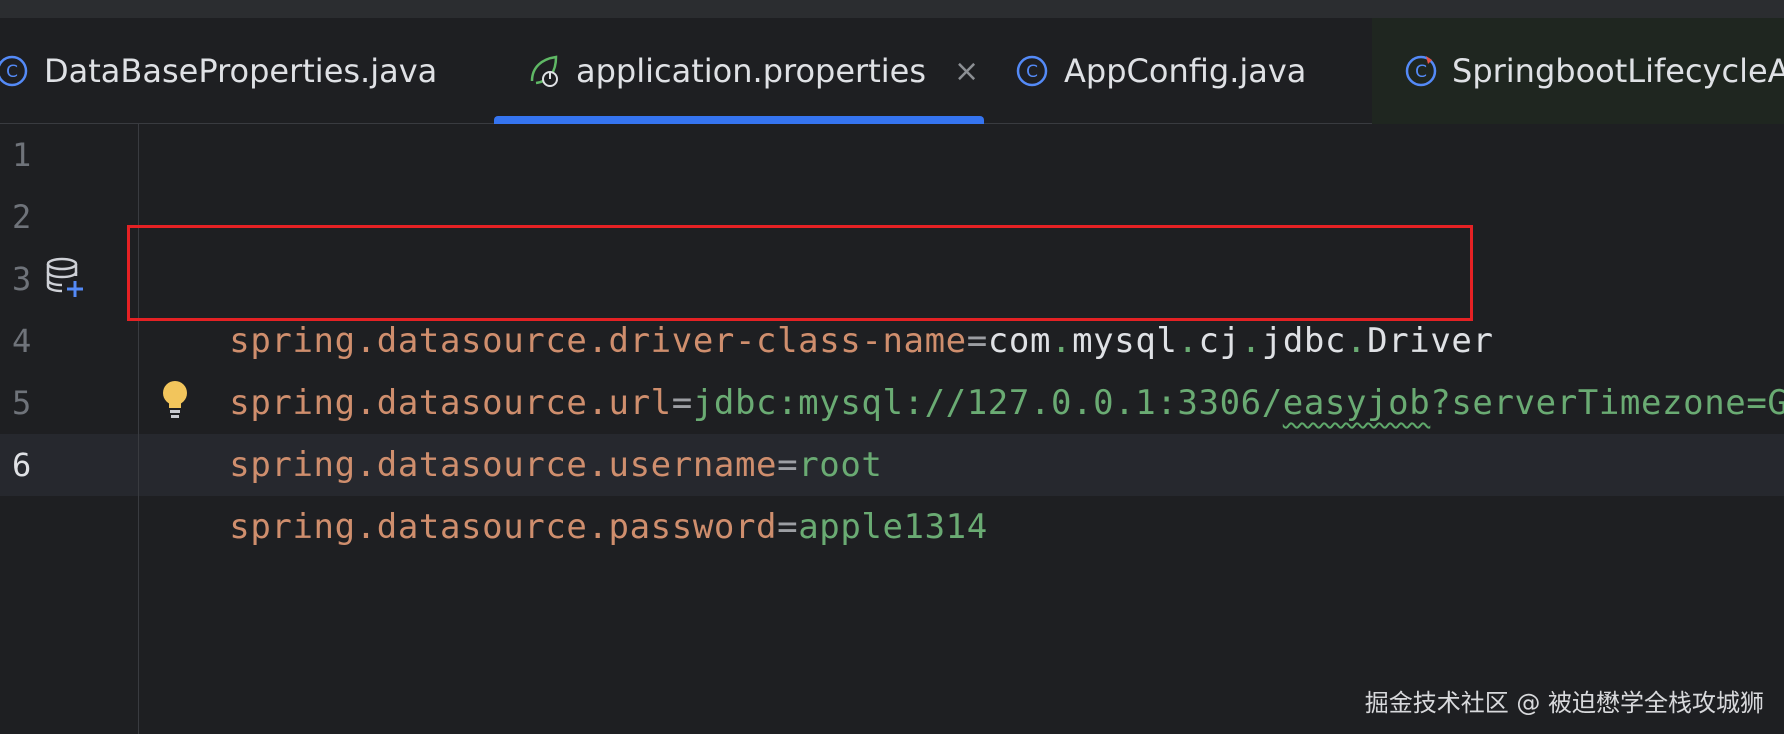  Describe the element at coordinates (1607, 403) in the screenshot. I see `value-part: ?serverTimezone=GMT` at that location.